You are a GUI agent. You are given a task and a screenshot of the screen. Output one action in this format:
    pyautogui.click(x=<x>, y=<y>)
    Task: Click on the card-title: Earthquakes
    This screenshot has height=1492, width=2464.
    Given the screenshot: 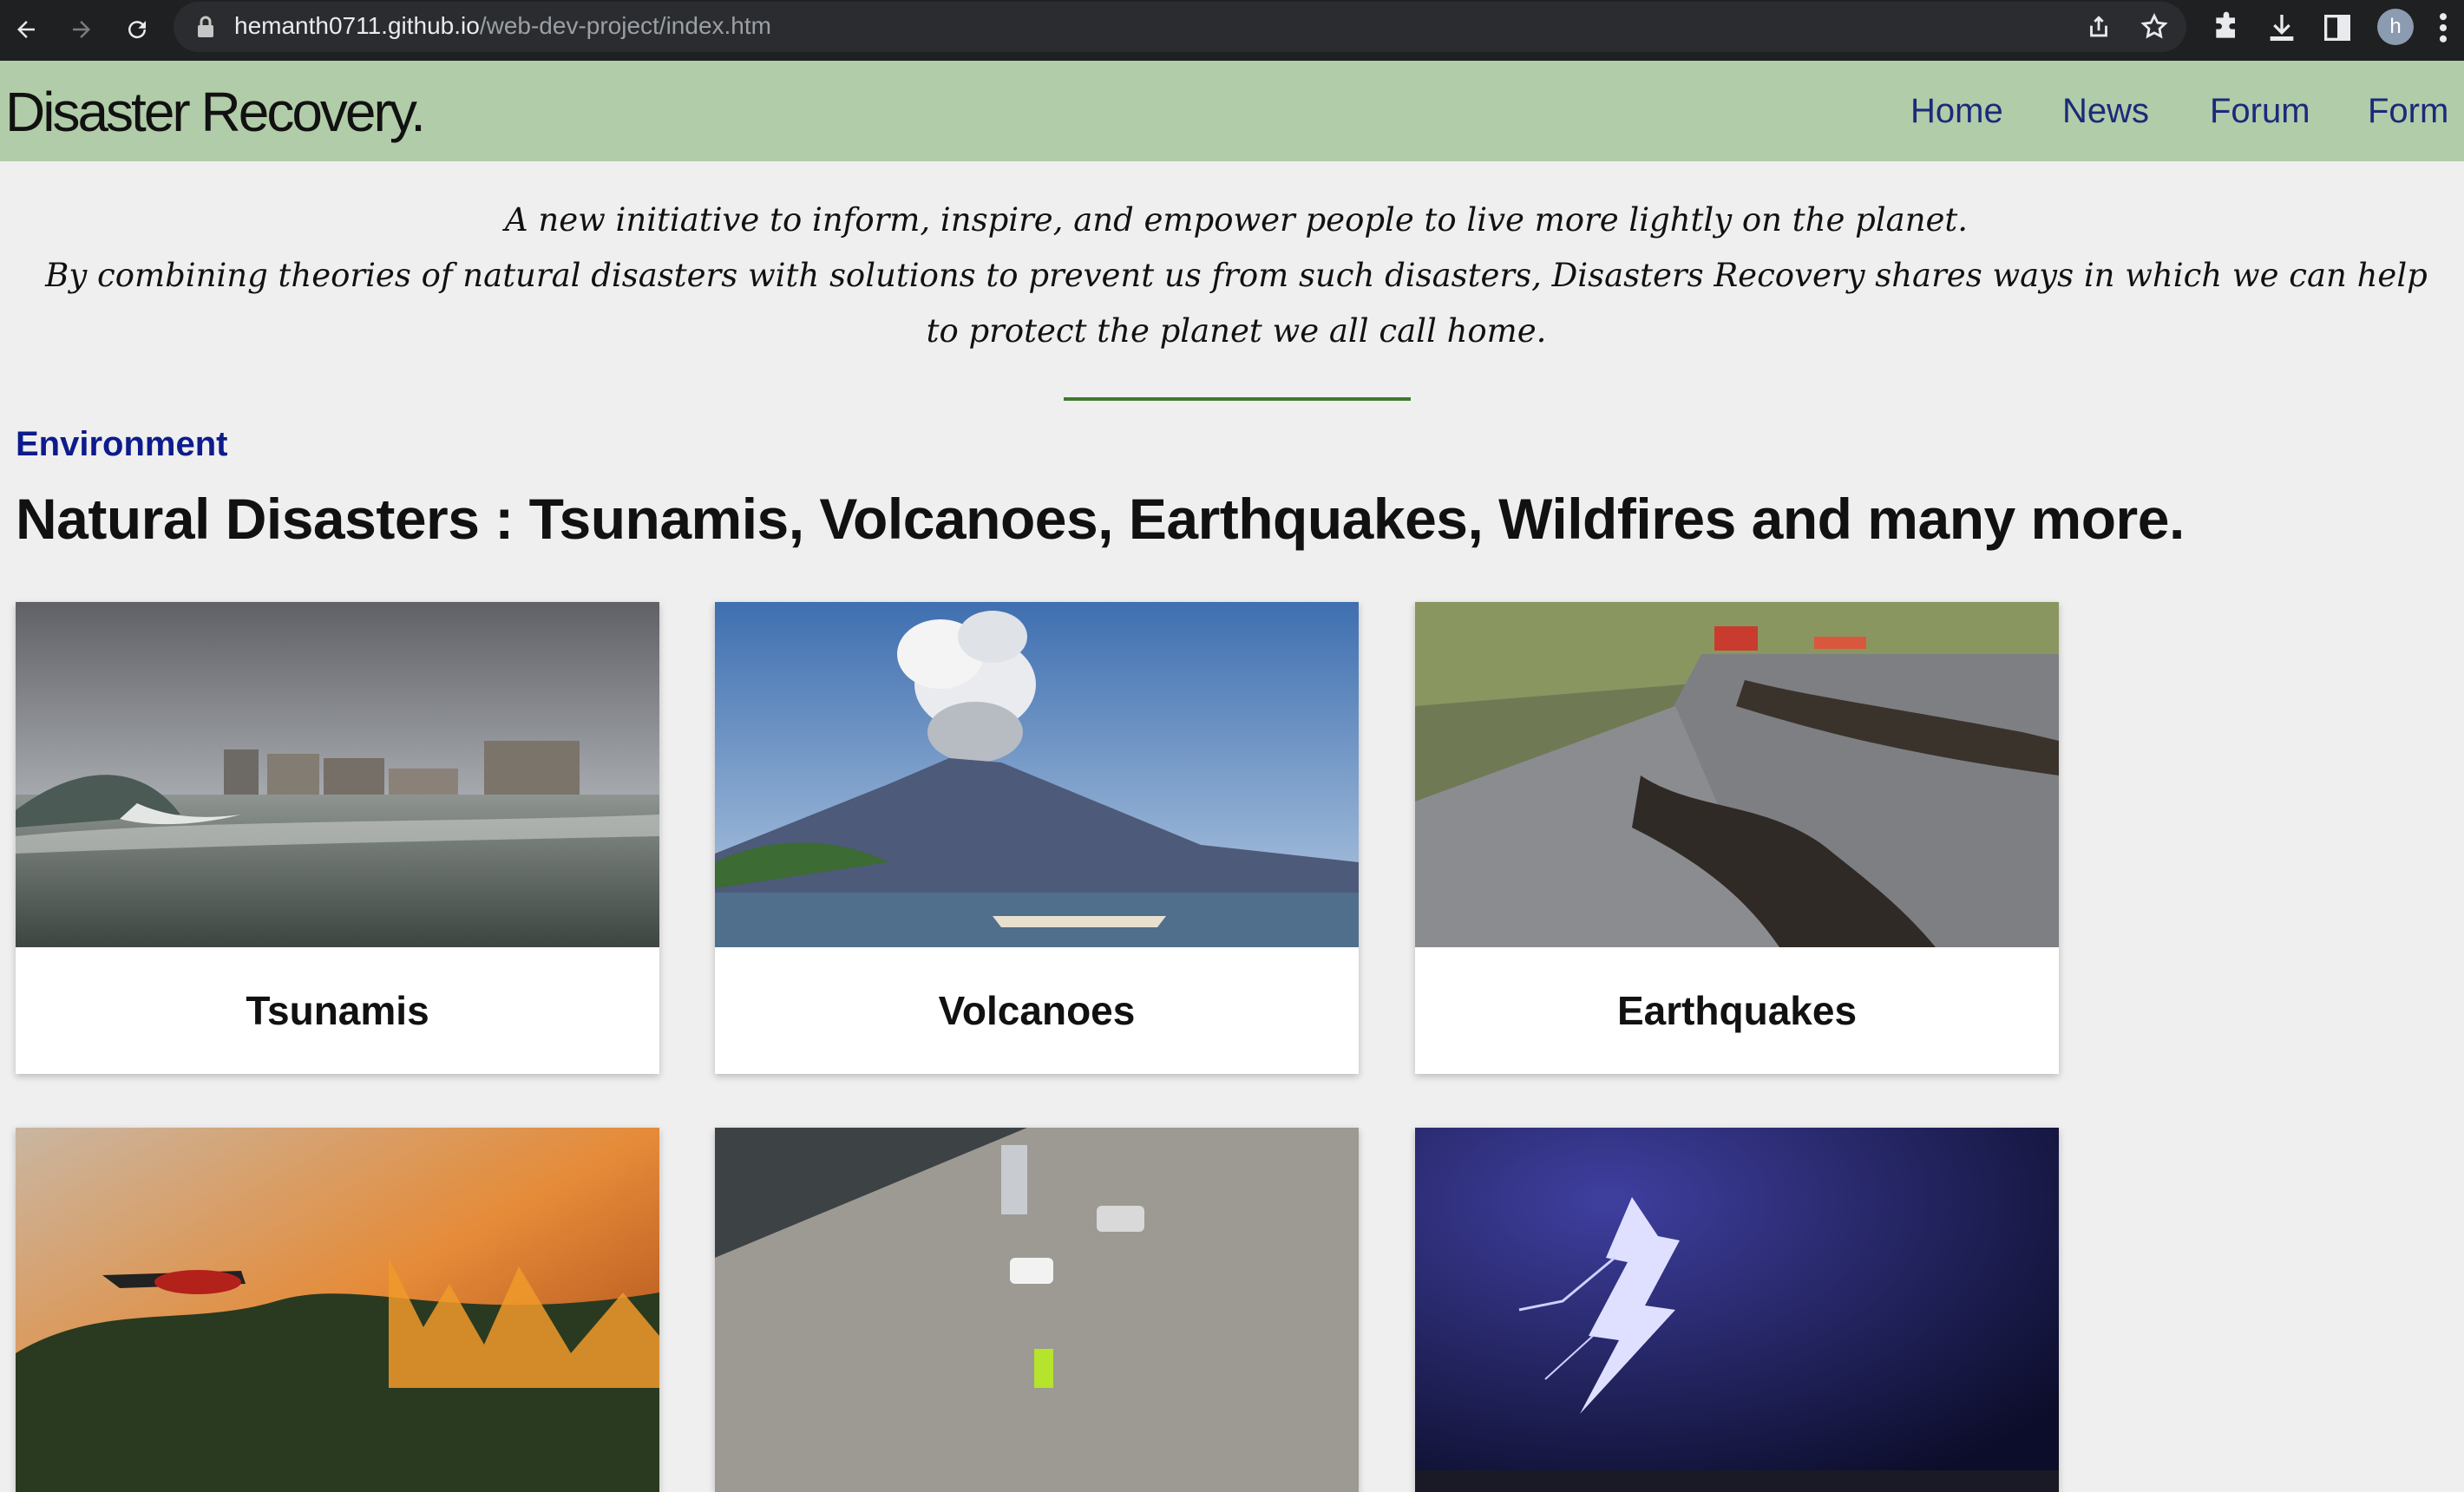 What is the action you would take?
    pyautogui.click(x=1737, y=1011)
    